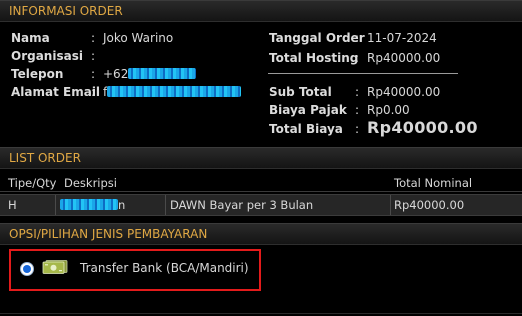 The width and height of the screenshot is (522, 316). What do you see at coordinates (30, 38) in the screenshot?
I see `field-label: Nama` at bounding box center [30, 38].